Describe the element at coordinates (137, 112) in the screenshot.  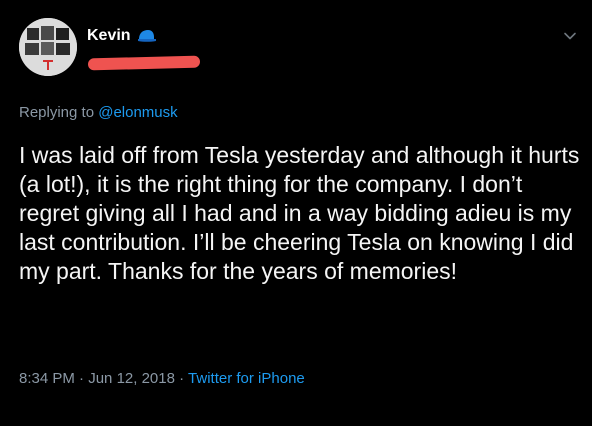
I see `reply-handle-link: @elonmusk` at that location.